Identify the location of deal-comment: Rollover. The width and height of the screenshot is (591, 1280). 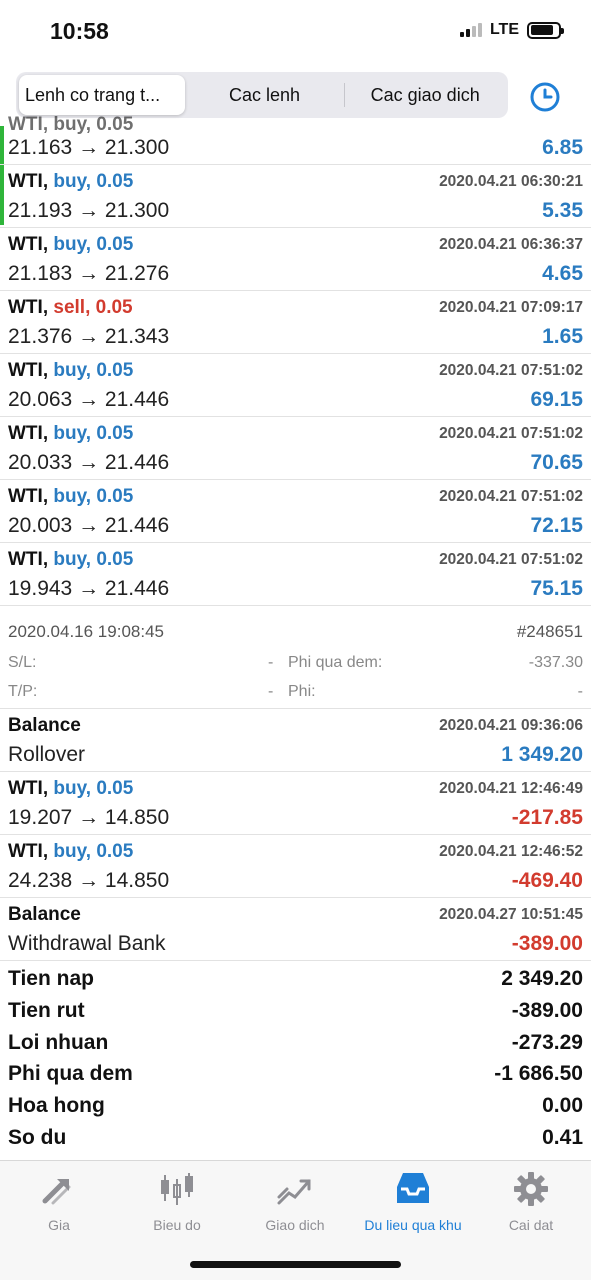
(47, 754).